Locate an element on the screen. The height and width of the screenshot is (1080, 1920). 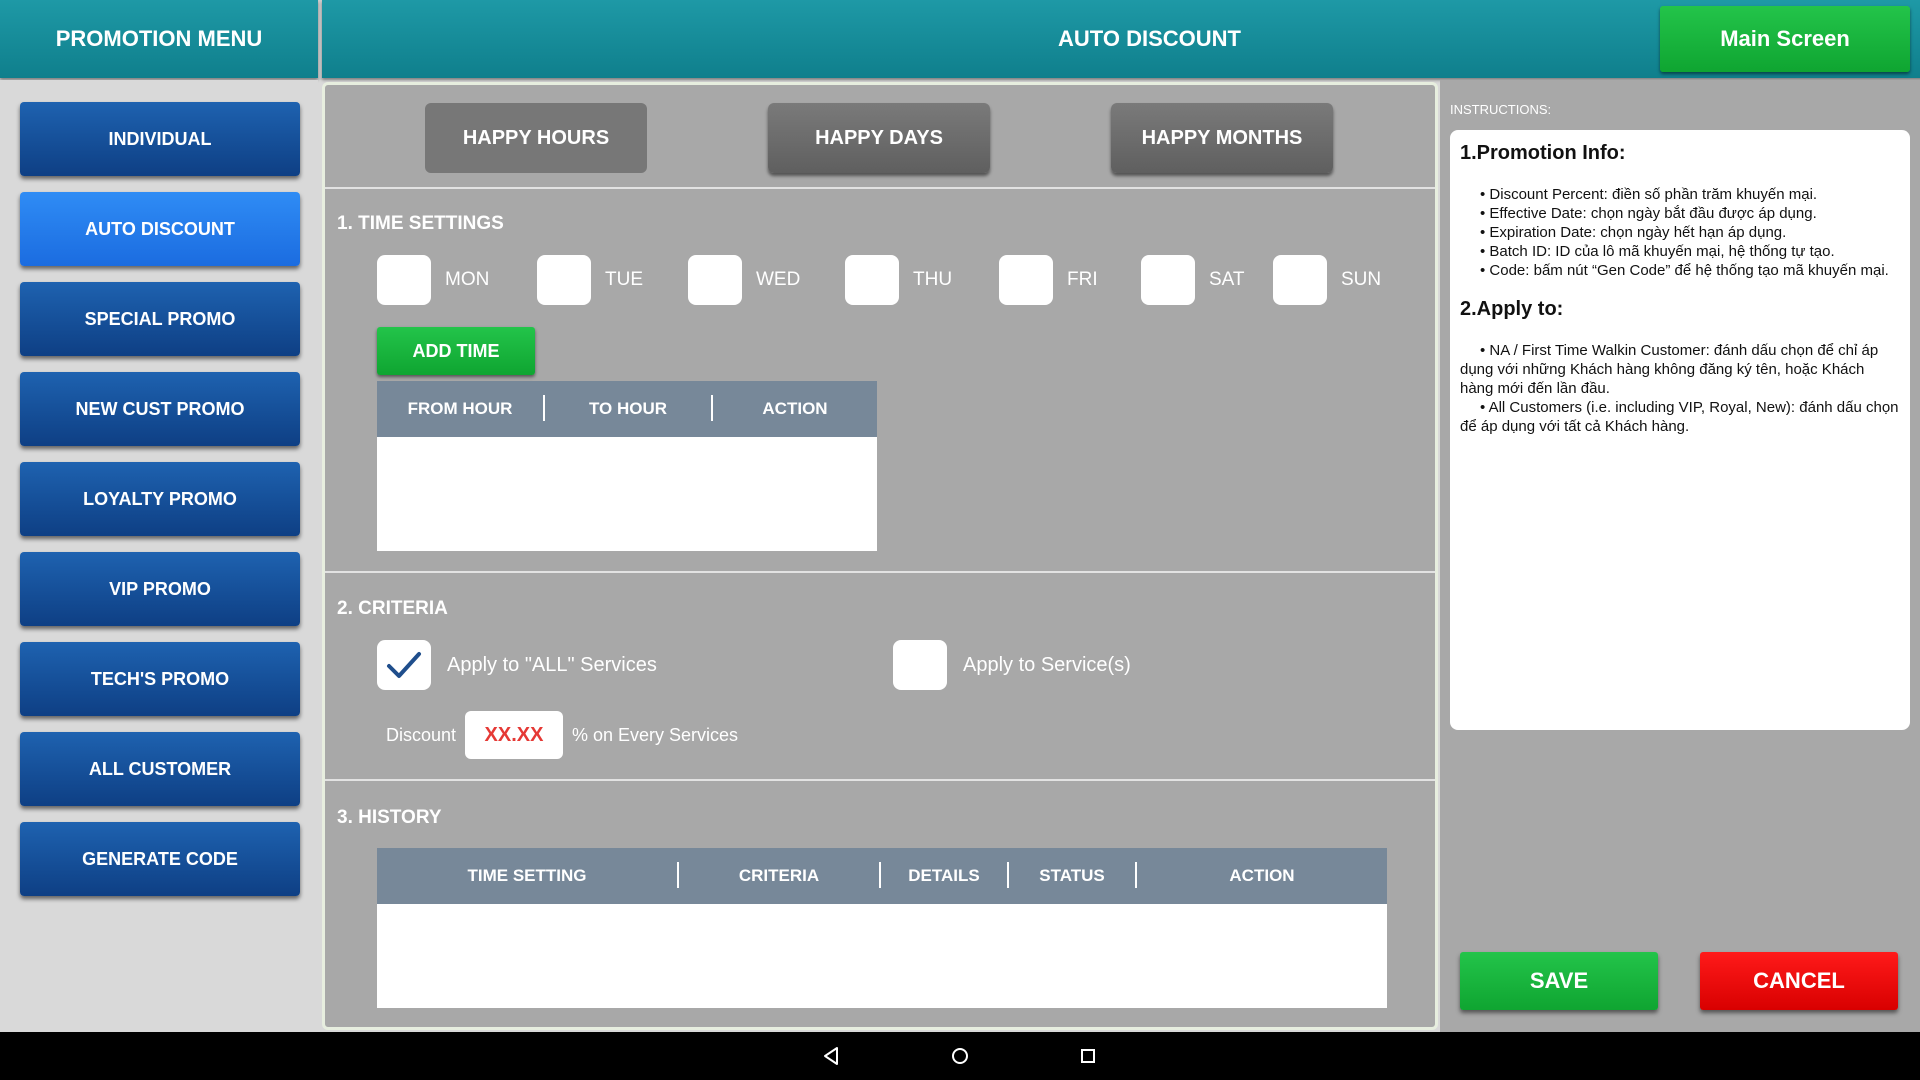
sidebar-item-vip-promo: VIP PROMO is located at coordinates (160, 589).